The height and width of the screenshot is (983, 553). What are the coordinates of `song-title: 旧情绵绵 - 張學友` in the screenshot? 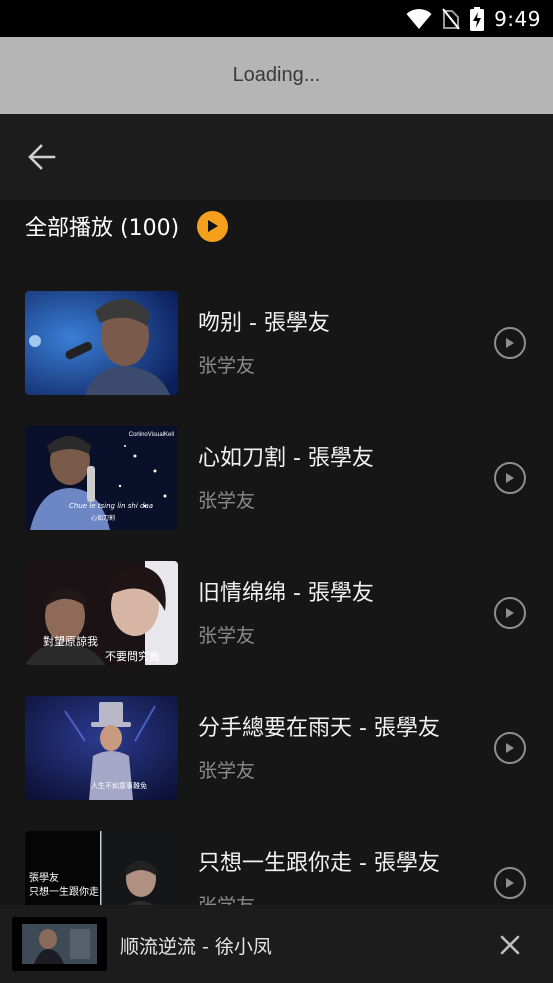 It's located at (286, 593).